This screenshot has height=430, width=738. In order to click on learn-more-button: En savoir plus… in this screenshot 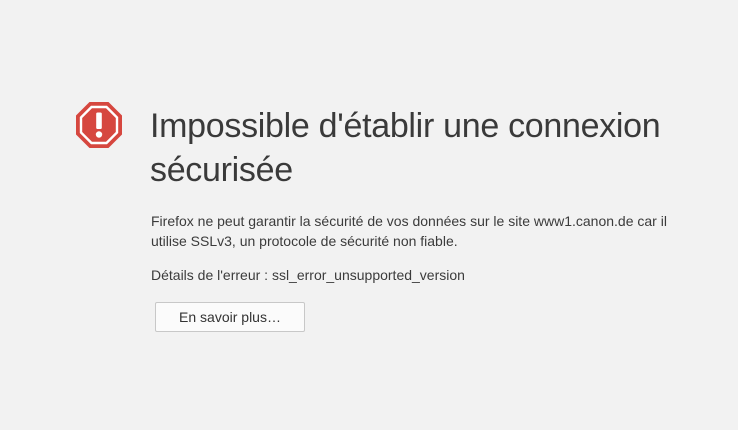, I will do `click(230, 317)`.